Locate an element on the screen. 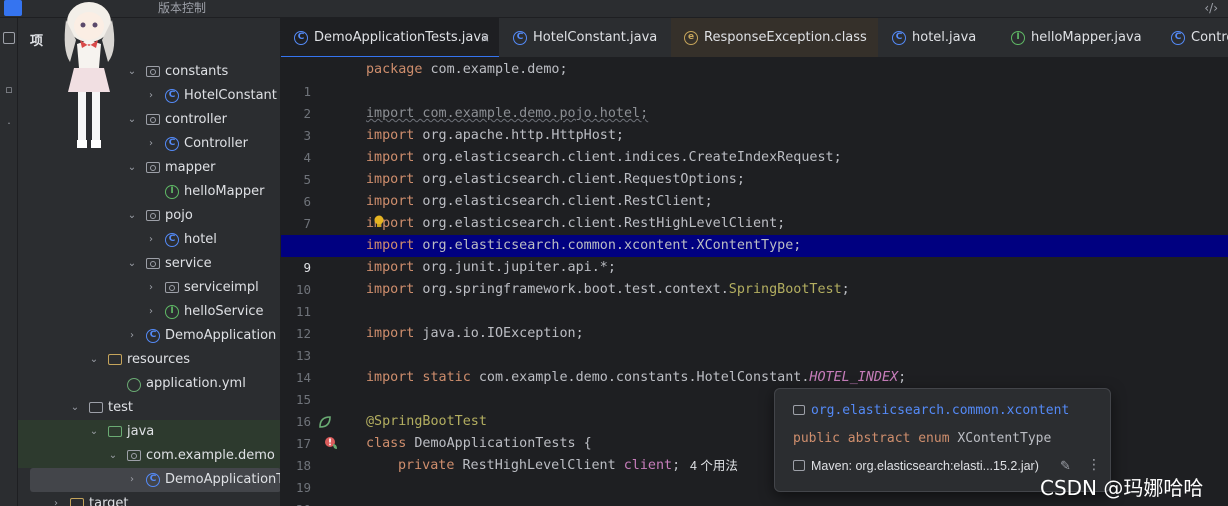 This screenshot has height=506, width=1228. project-tool-icon is located at coordinates (9, 38).